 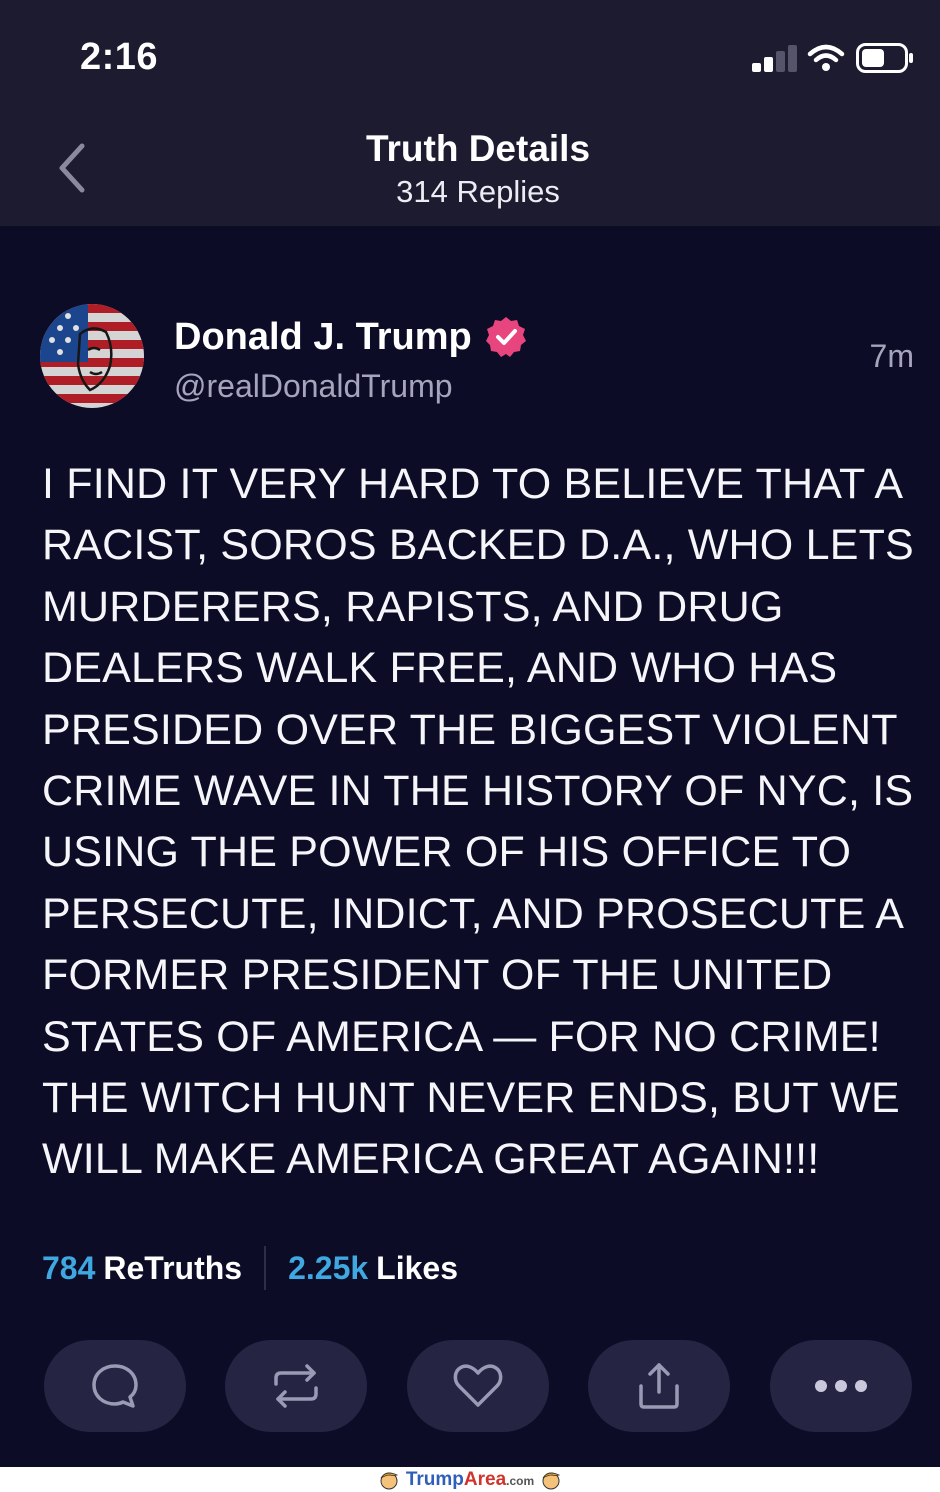 I want to click on likes-count: 2.25k, so click(x=328, y=1267).